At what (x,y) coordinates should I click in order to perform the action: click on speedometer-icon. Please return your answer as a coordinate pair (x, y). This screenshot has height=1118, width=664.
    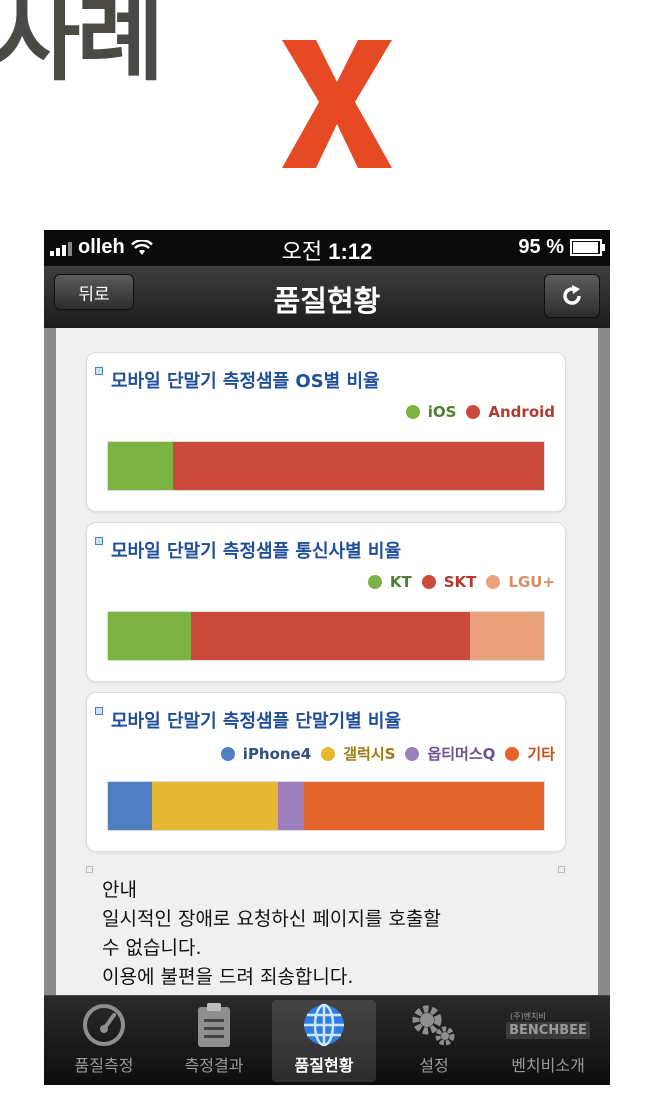
    Looking at the image, I should click on (104, 1025).